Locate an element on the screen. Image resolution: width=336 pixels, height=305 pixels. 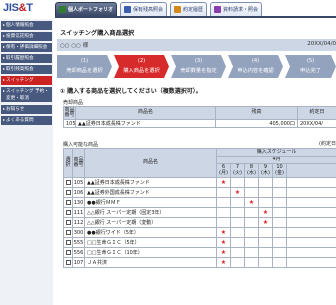
page-title: スイッチング購入商品選択 is located at coordinates (97, 33).